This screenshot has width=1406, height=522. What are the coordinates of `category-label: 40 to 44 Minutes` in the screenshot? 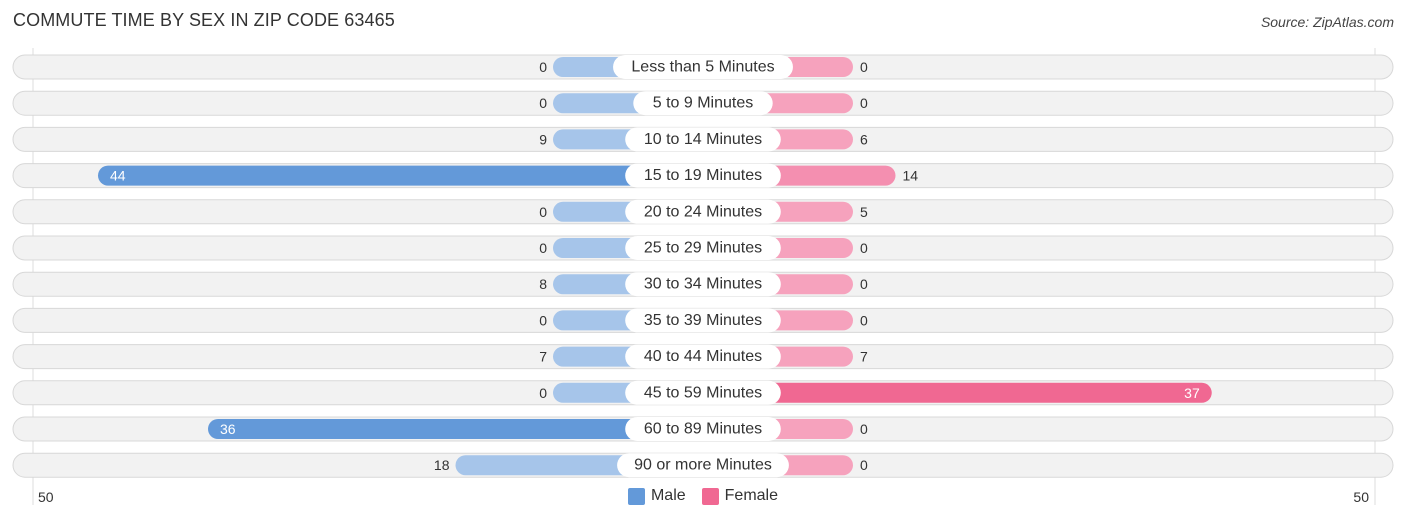 It's located at (703, 356).